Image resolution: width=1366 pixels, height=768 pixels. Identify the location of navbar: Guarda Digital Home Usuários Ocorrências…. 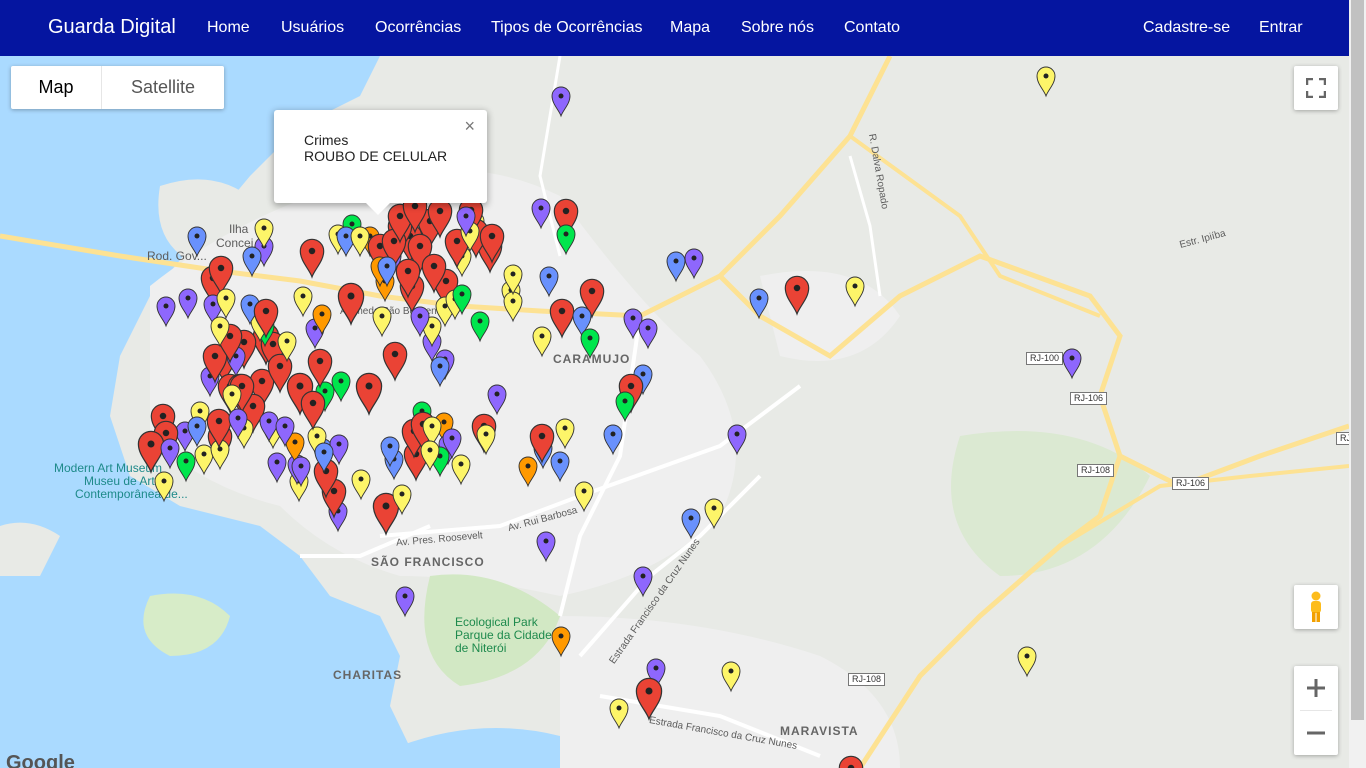
(674, 28).